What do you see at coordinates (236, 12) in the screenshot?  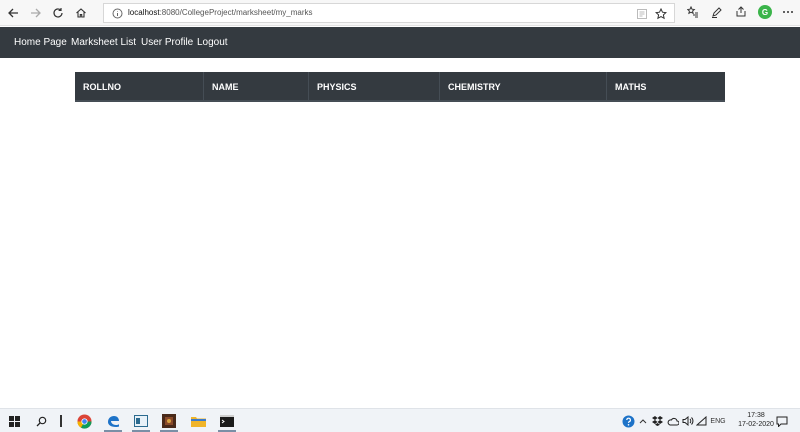 I see `url-path: :8080/CollegeProject/marksheet/my_marks` at bounding box center [236, 12].